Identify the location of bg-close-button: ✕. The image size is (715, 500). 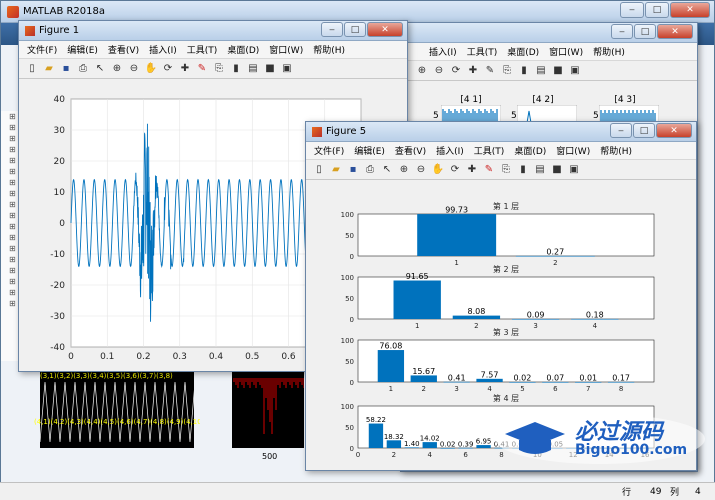
(675, 31).